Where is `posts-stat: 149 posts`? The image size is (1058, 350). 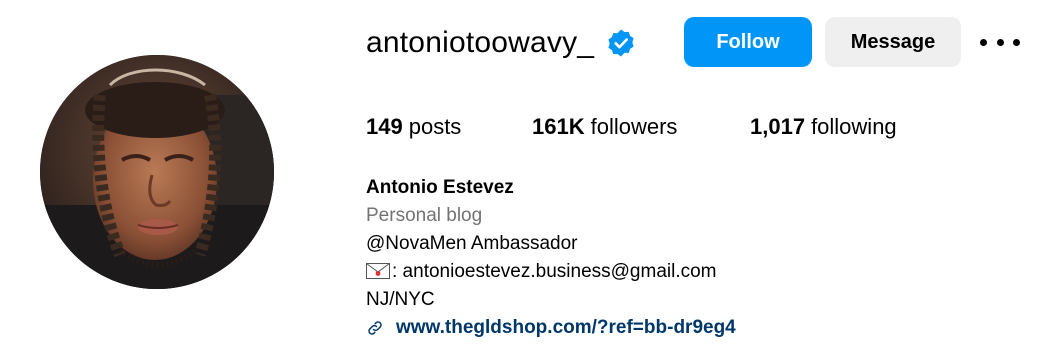
posts-stat: 149 posts is located at coordinates (413, 127).